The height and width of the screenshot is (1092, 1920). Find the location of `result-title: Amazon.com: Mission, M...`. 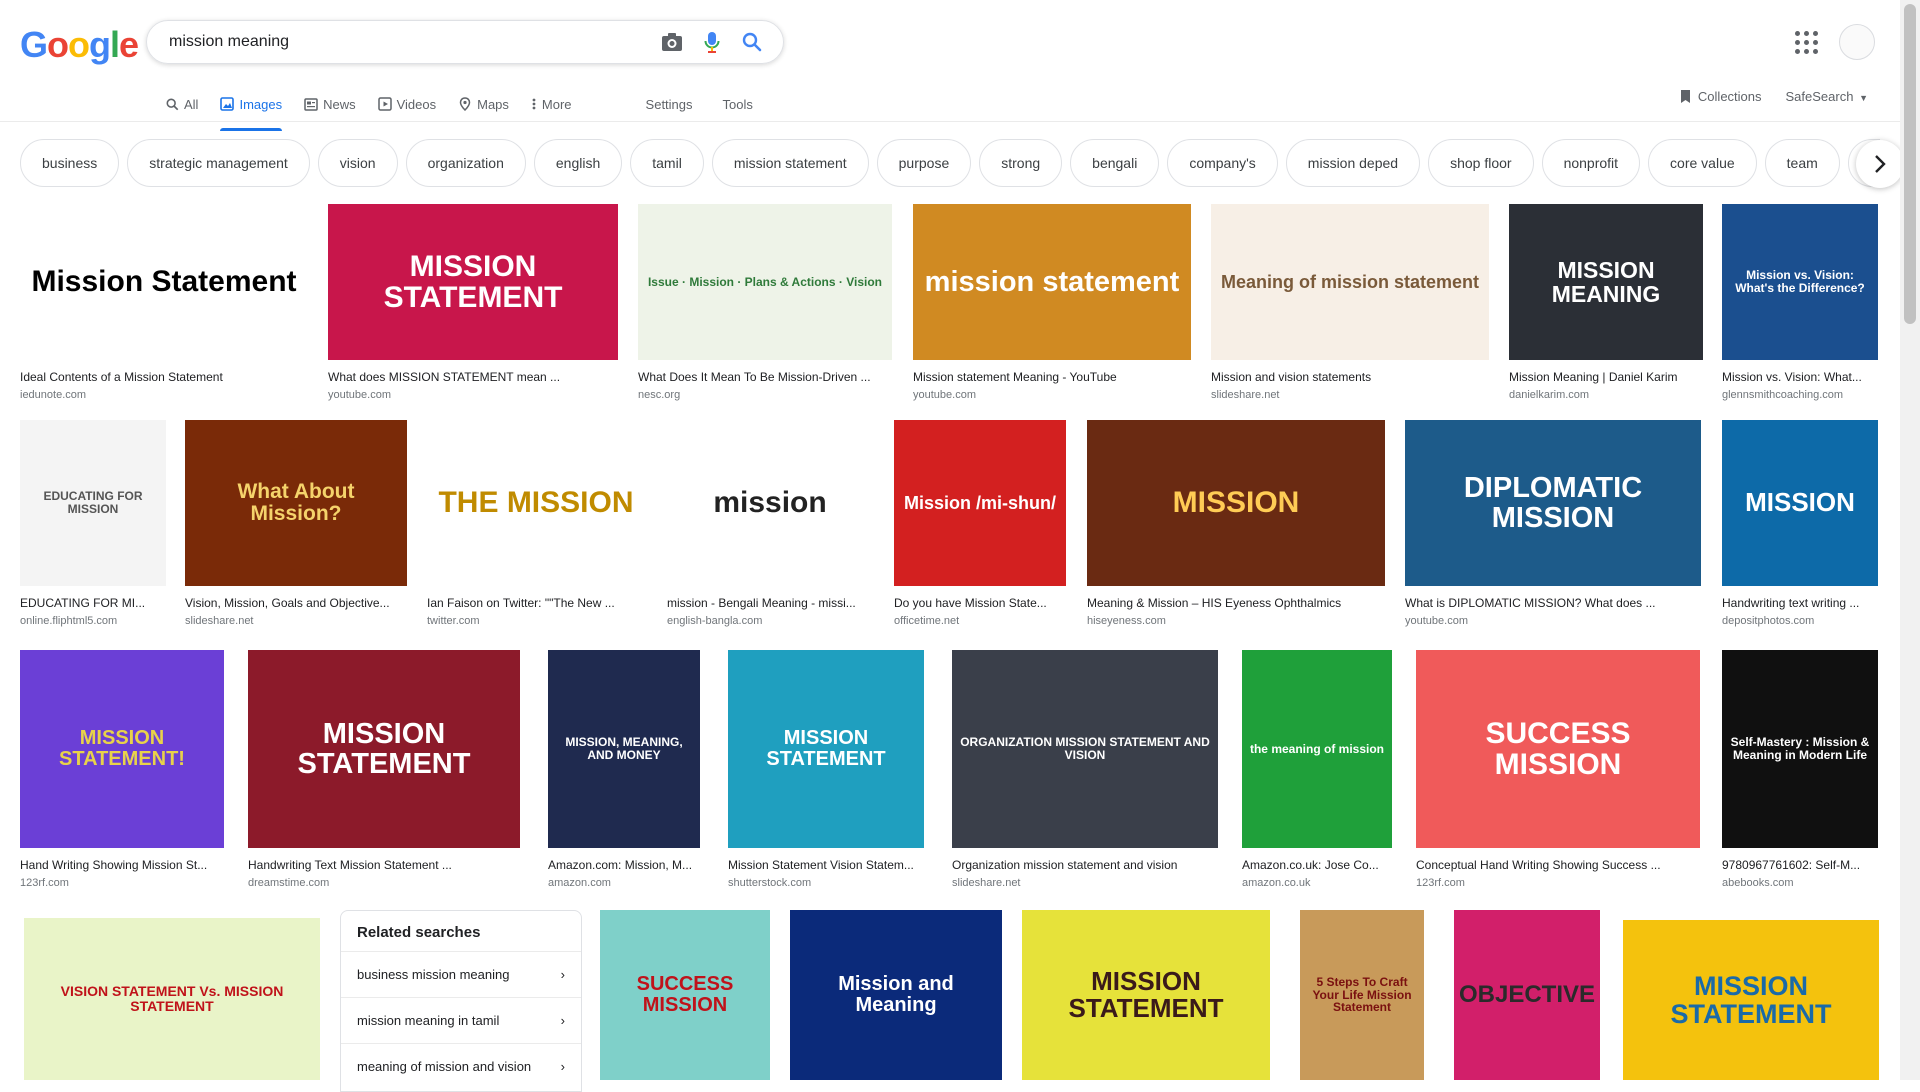

result-title: Amazon.com: Mission, M... is located at coordinates (624, 865).